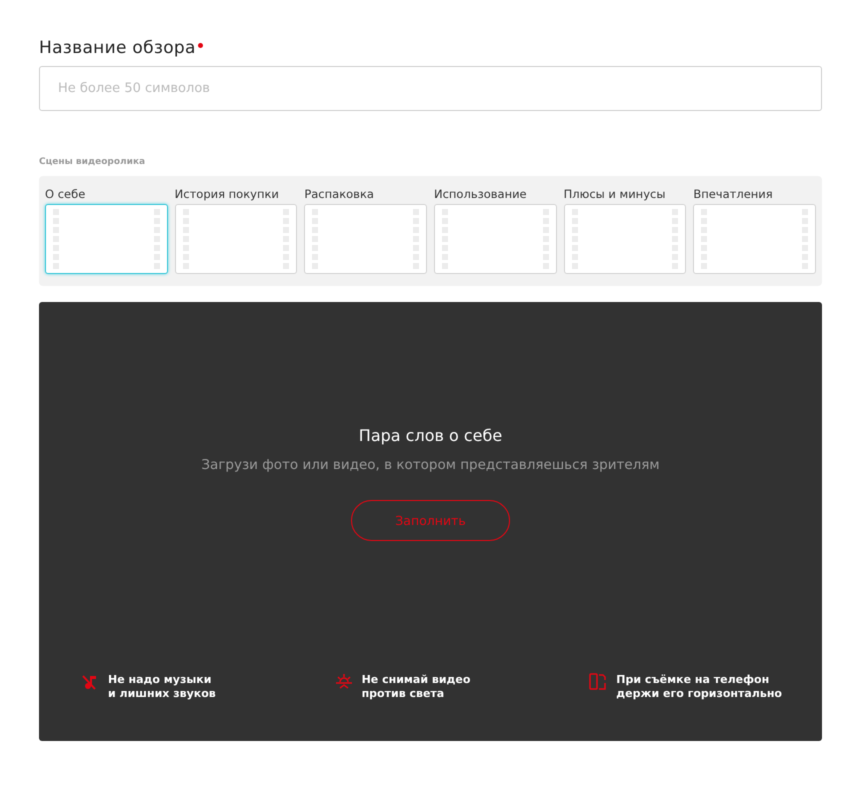 The width and height of the screenshot is (861, 785). I want to click on section-label: Сцены видеоролика, so click(92, 162).